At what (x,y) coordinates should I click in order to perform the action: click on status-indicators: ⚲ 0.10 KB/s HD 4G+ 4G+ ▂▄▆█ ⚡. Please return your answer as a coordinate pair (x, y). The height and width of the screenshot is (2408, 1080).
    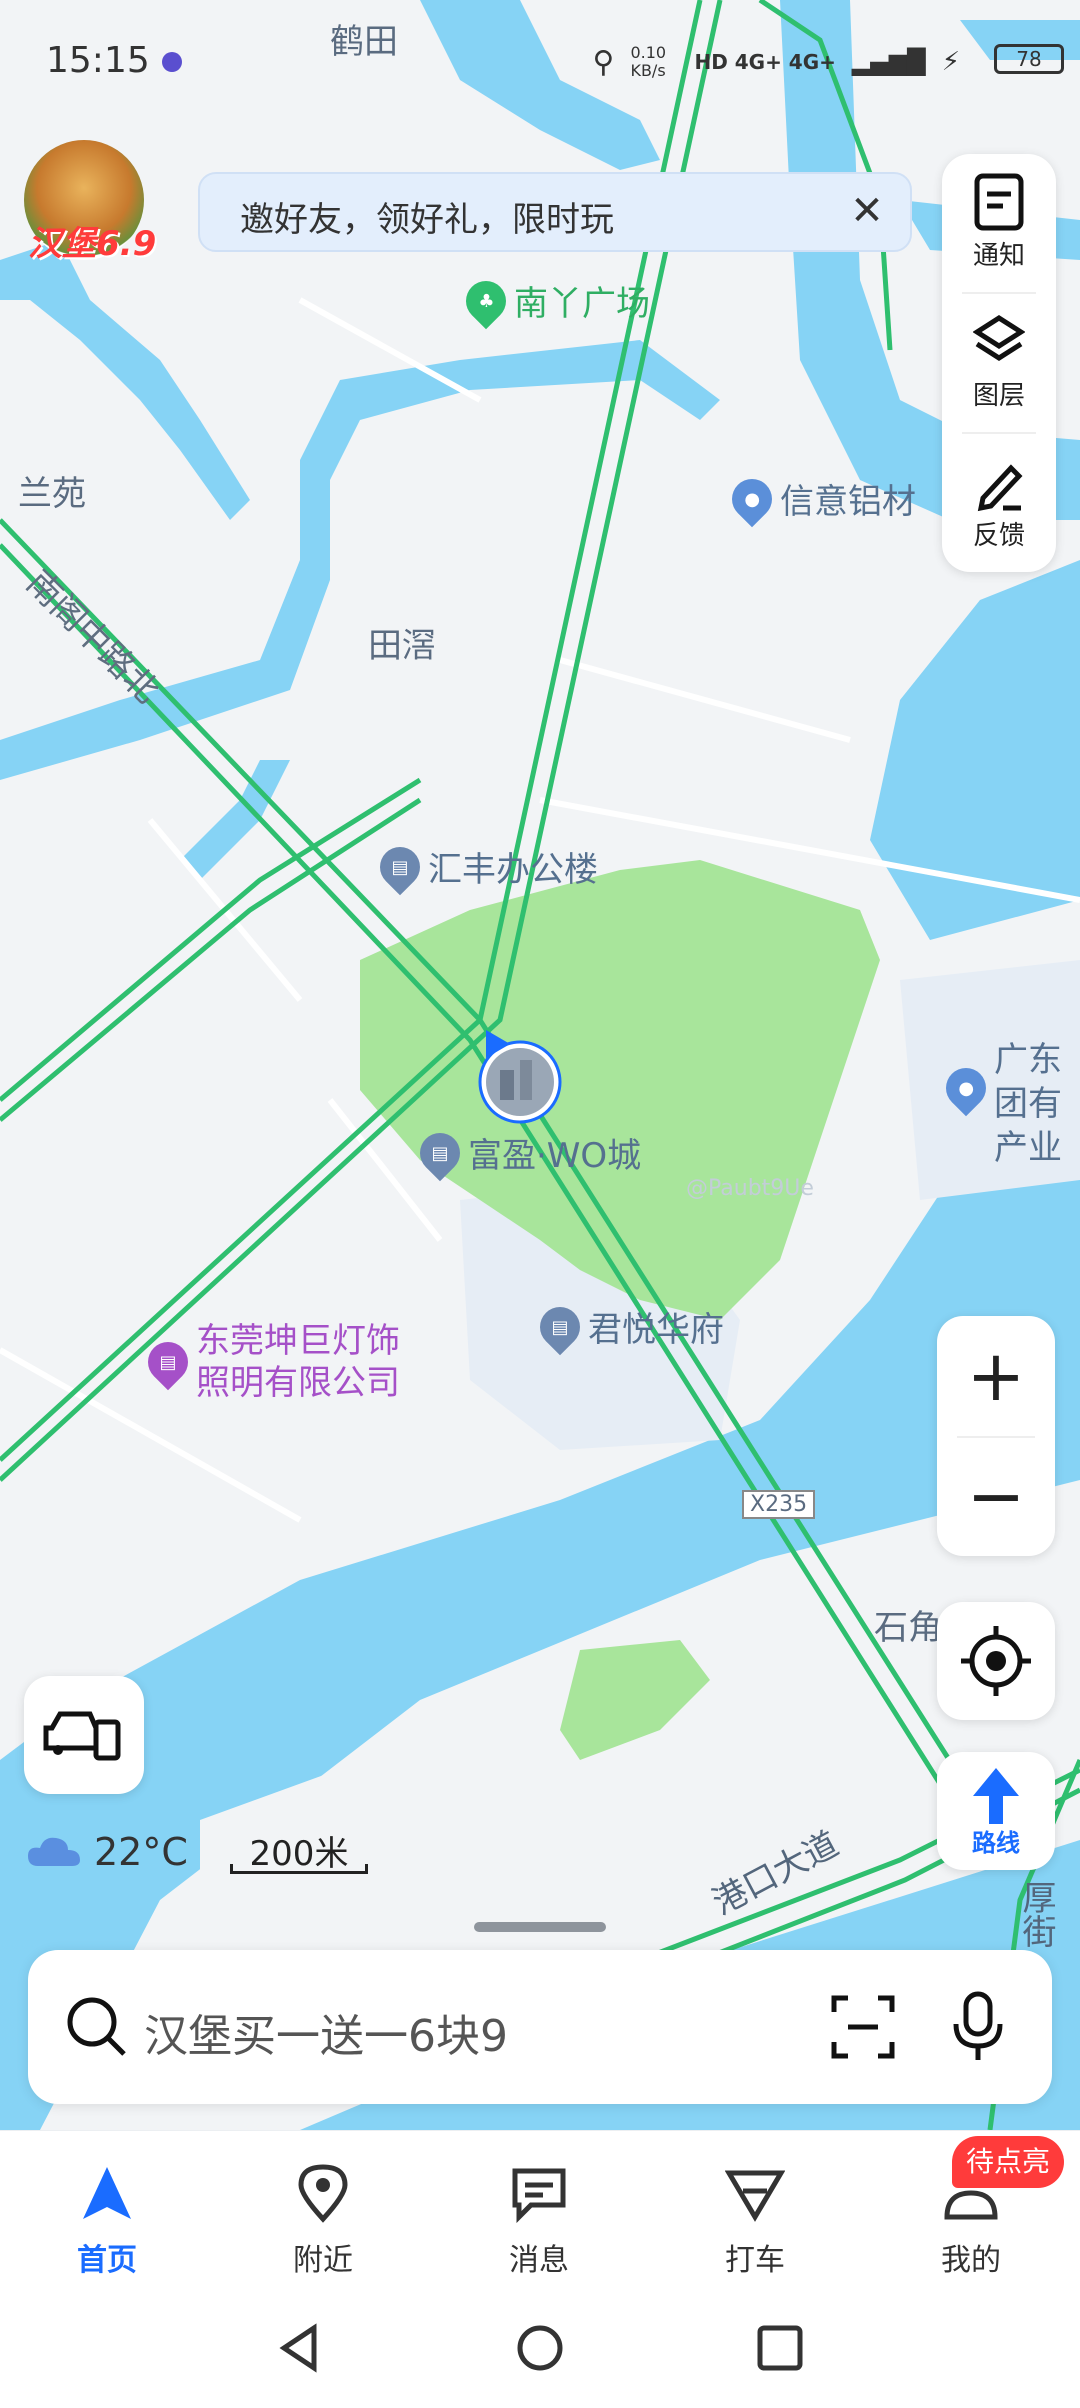
    Looking at the image, I should click on (776, 62).